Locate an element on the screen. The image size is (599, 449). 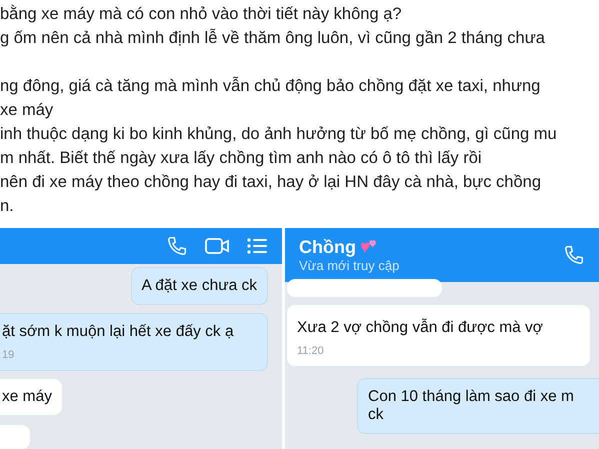
message-text: Con 10 tháng làm sao đi xe m ck is located at coordinates (471, 406).